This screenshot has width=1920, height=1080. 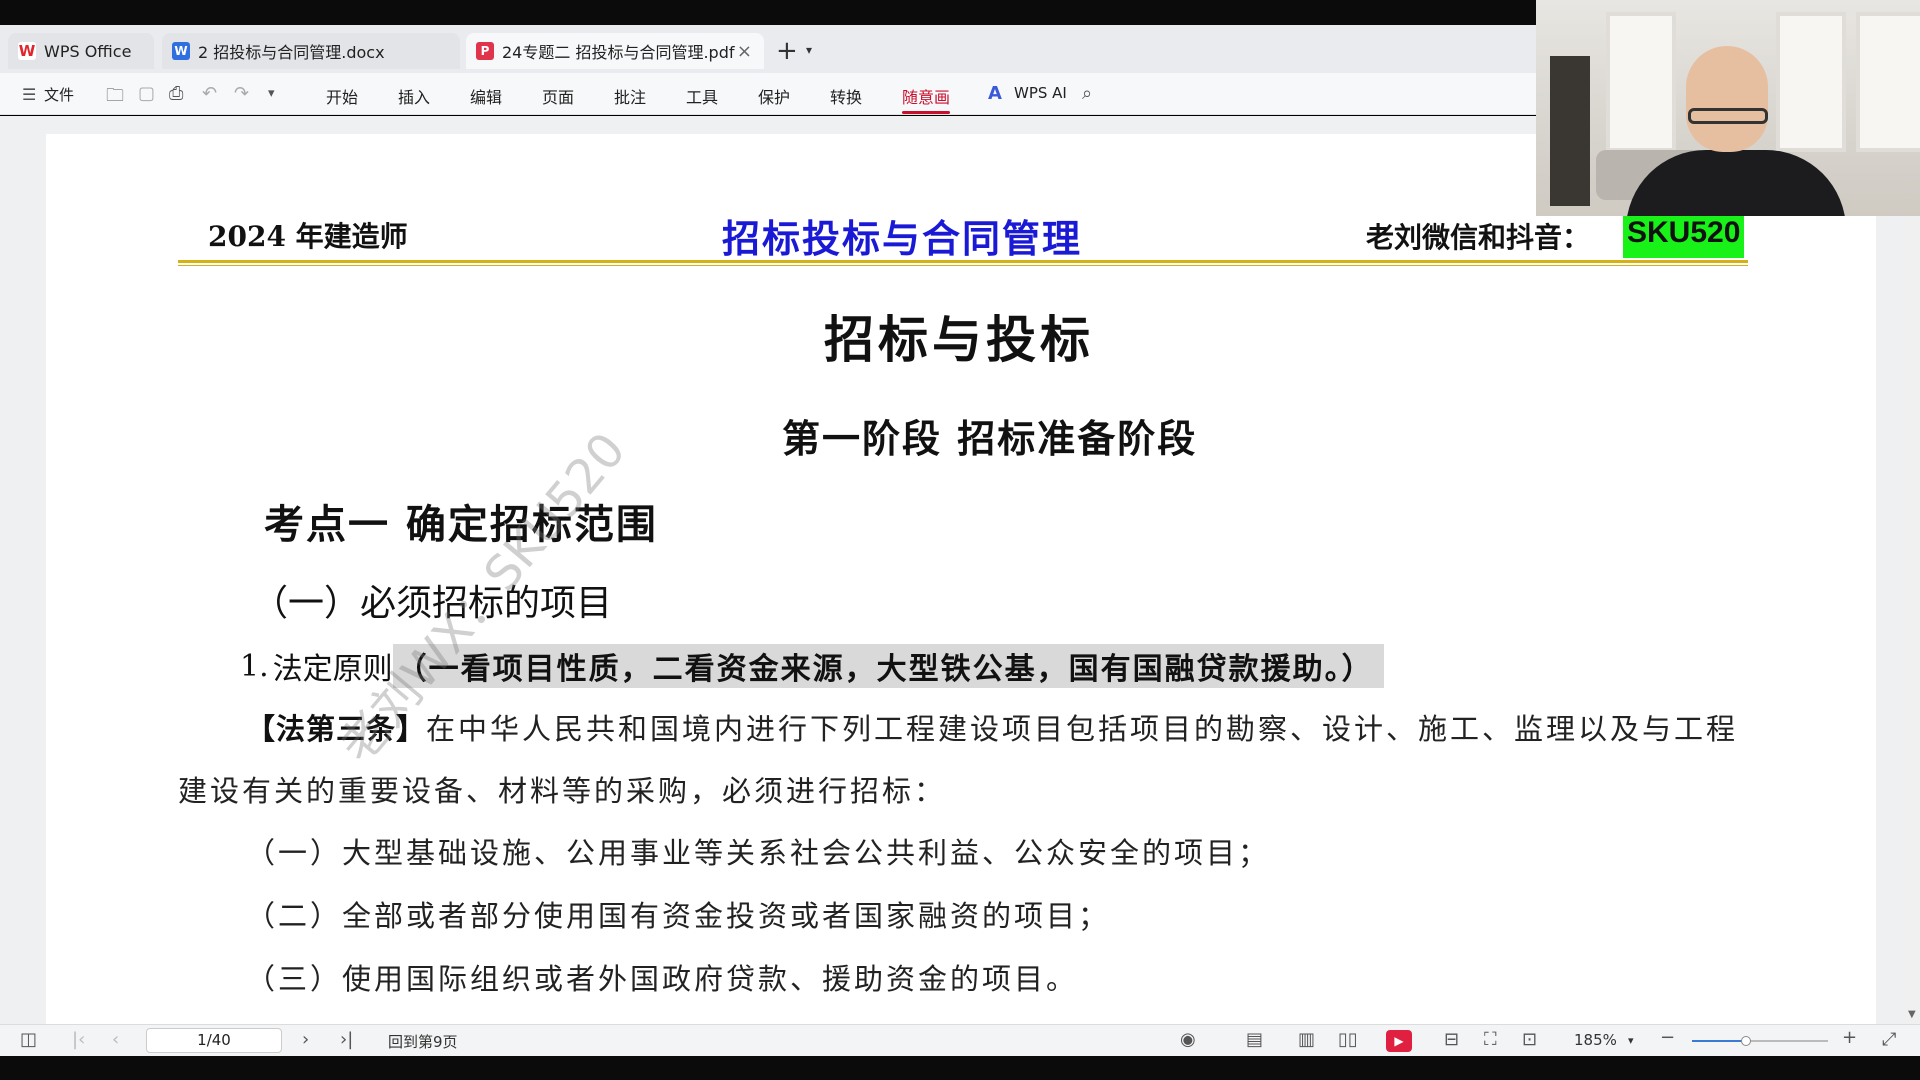 I want to click on article-line-2: 建设有关的重要设备、材料等的采购，必须进行招标：, so click(x=562, y=791).